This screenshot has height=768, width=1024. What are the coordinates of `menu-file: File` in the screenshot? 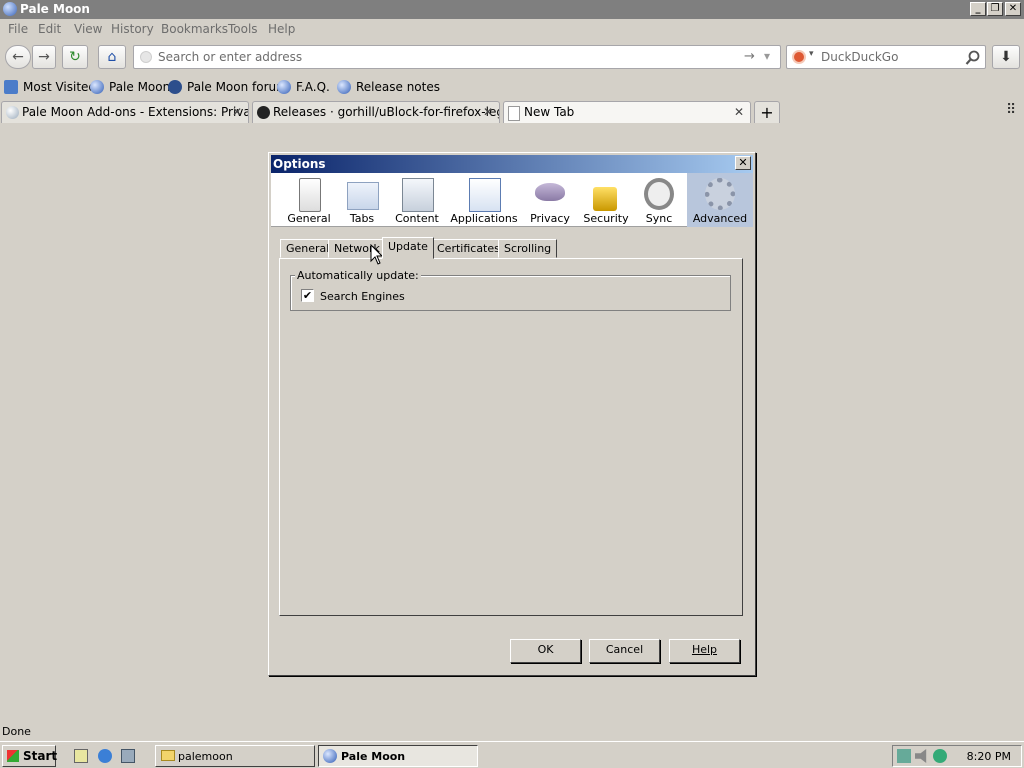 It's located at (18, 29).